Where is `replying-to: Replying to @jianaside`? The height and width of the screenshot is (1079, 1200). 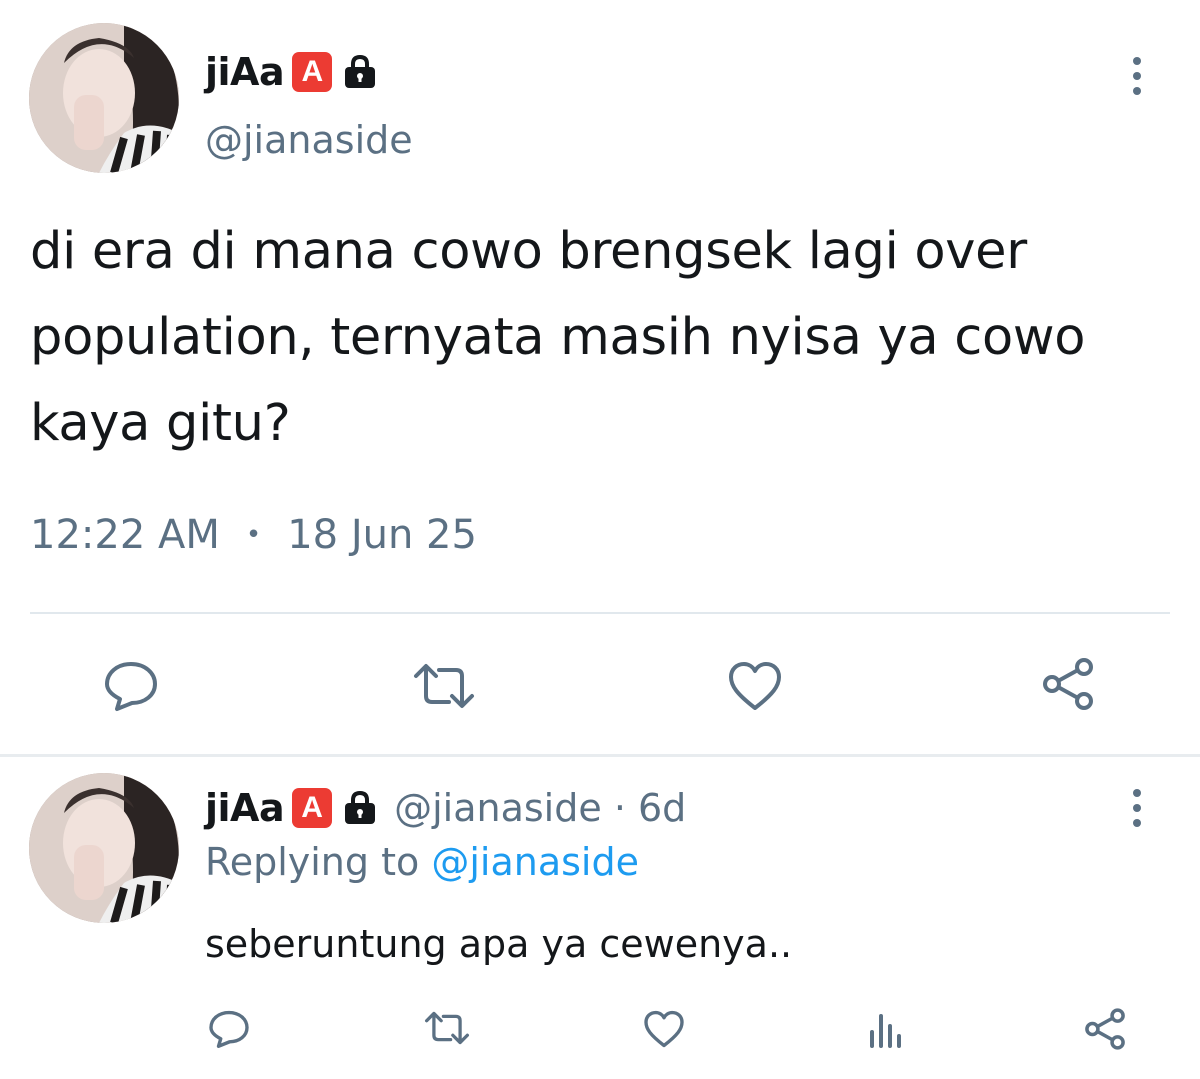
replying-to: Replying to @jianaside is located at coordinates (422, 862).